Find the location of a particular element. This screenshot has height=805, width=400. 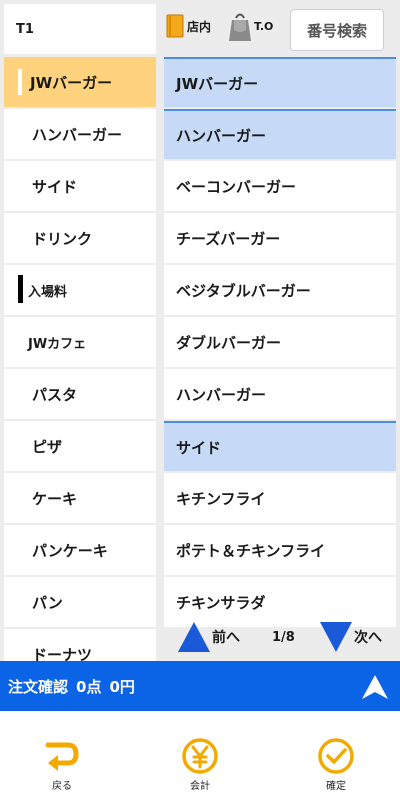

menu-item: ダブルバーガー is located at coordinates (280, 342).